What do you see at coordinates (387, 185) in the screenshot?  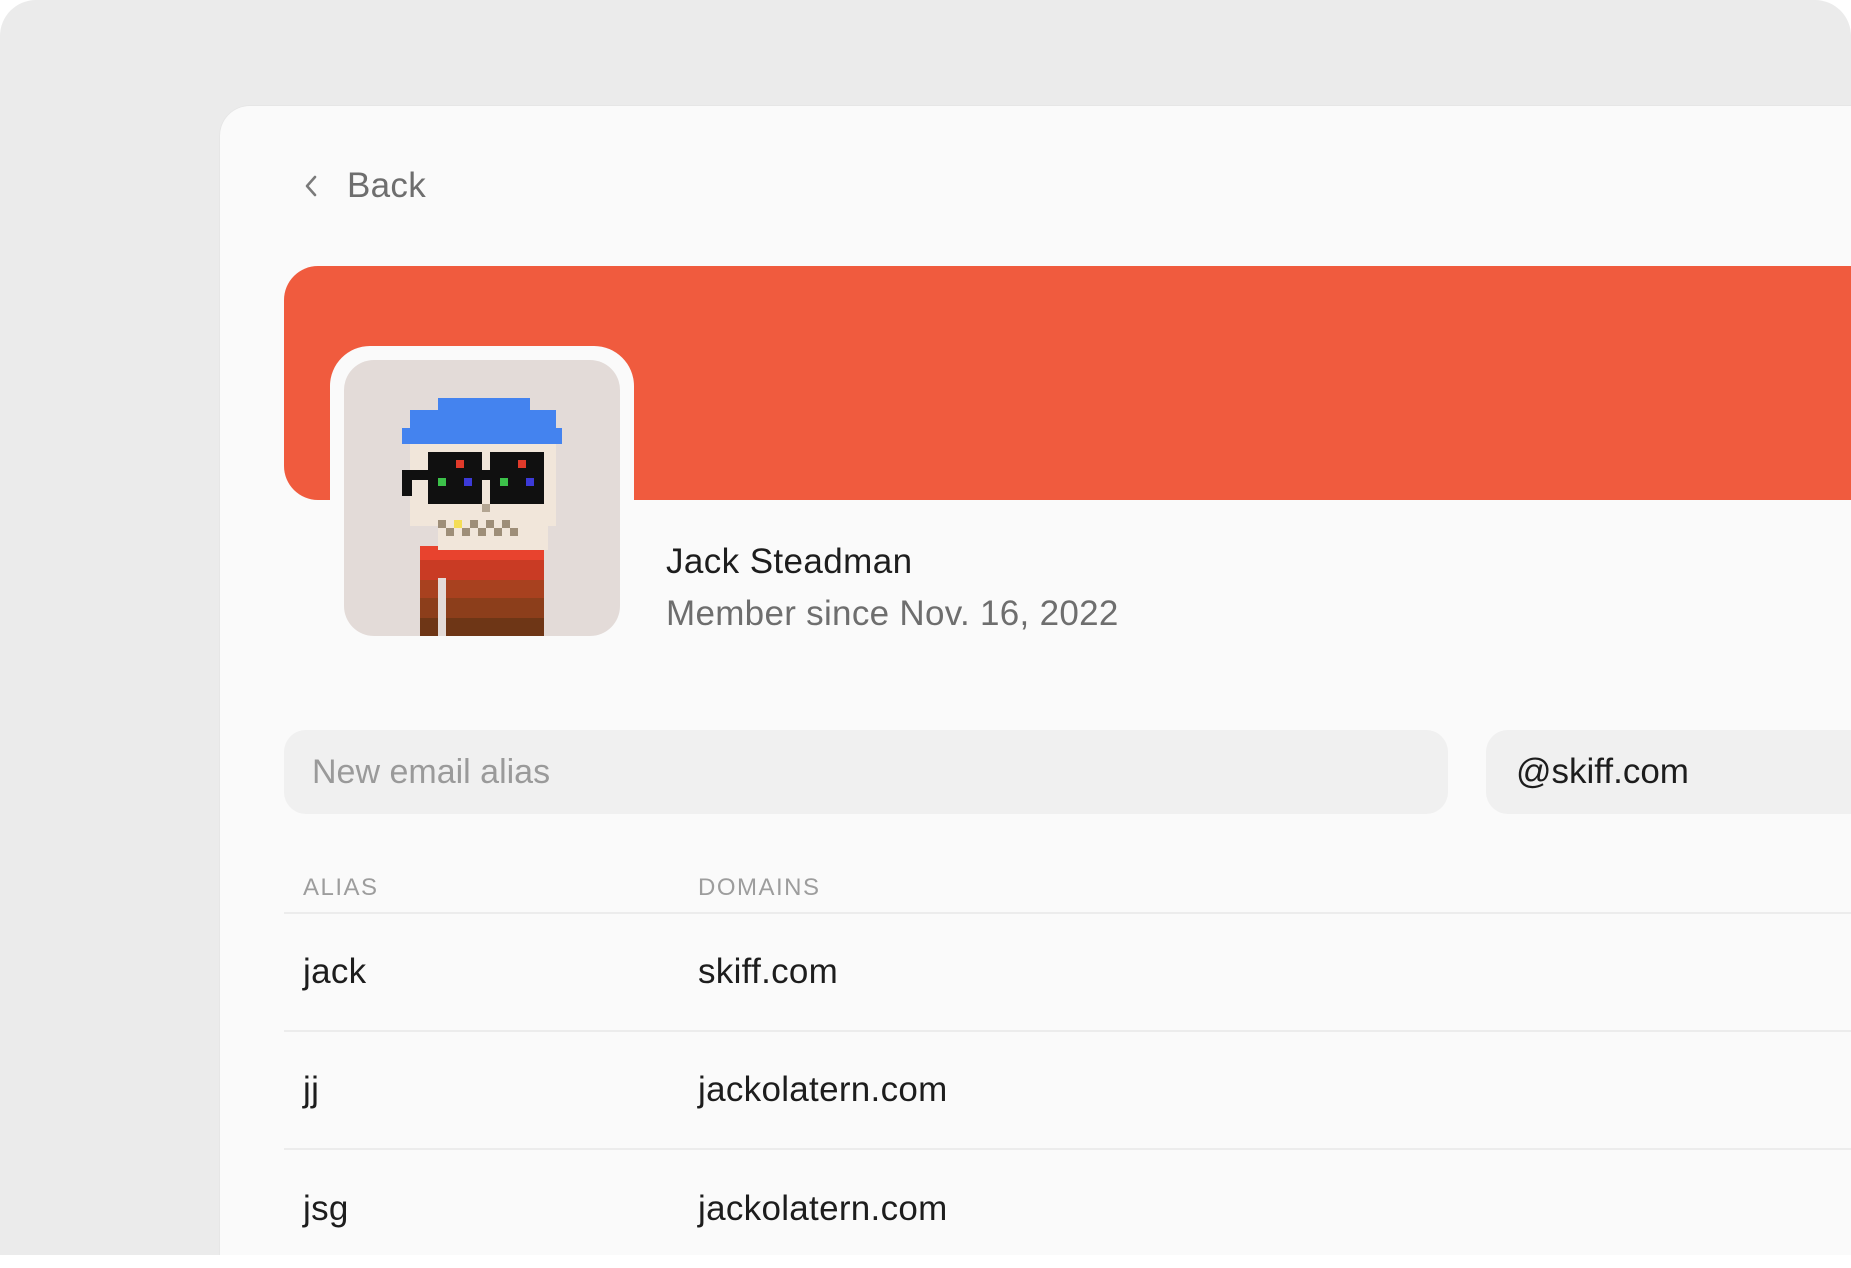 I see `back-label: Back` at bounding box center [387, 185].